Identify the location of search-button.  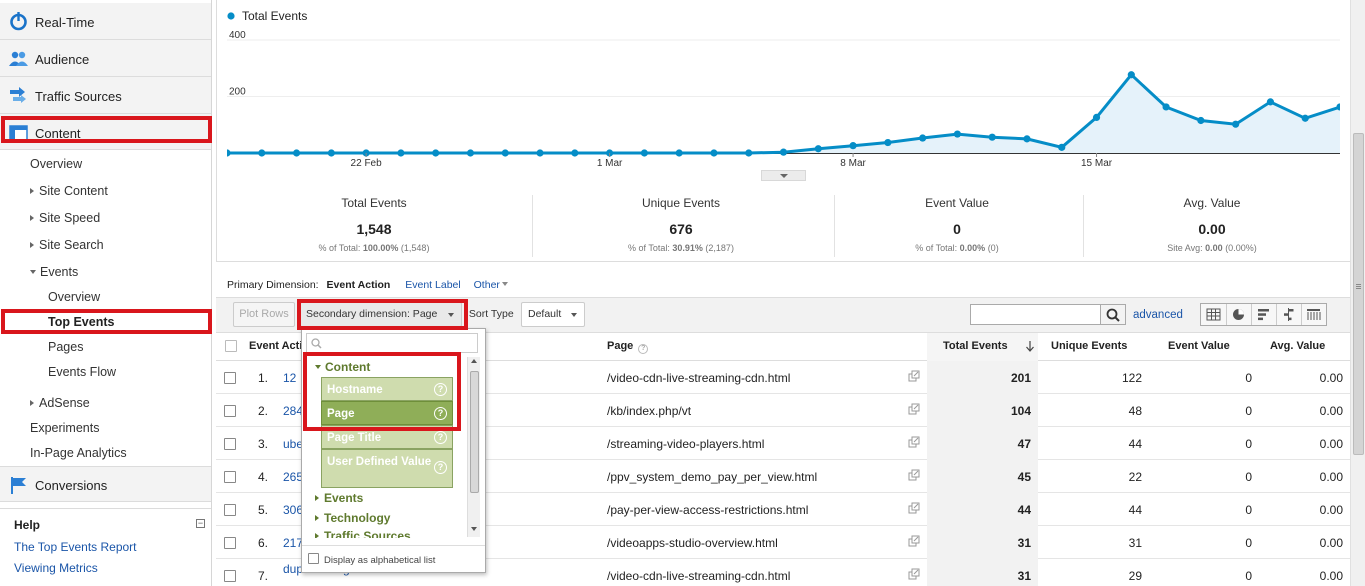
(1113, 314).